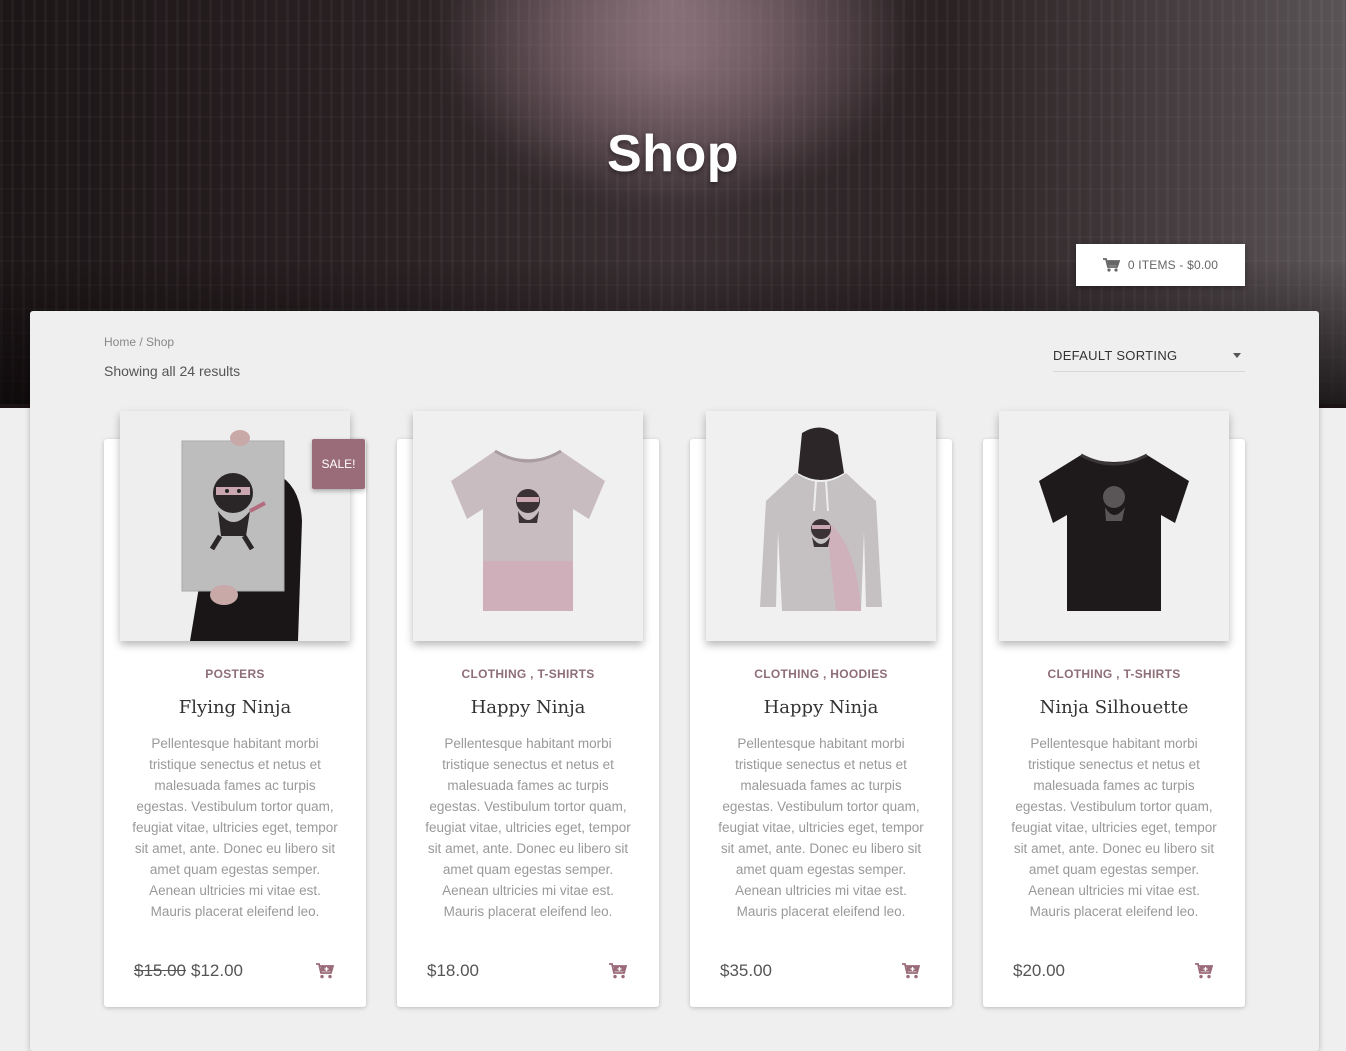 The height and width of the screenshot is (1051, 1346). I want to click on product-price: $35.00, so click(746, 971).